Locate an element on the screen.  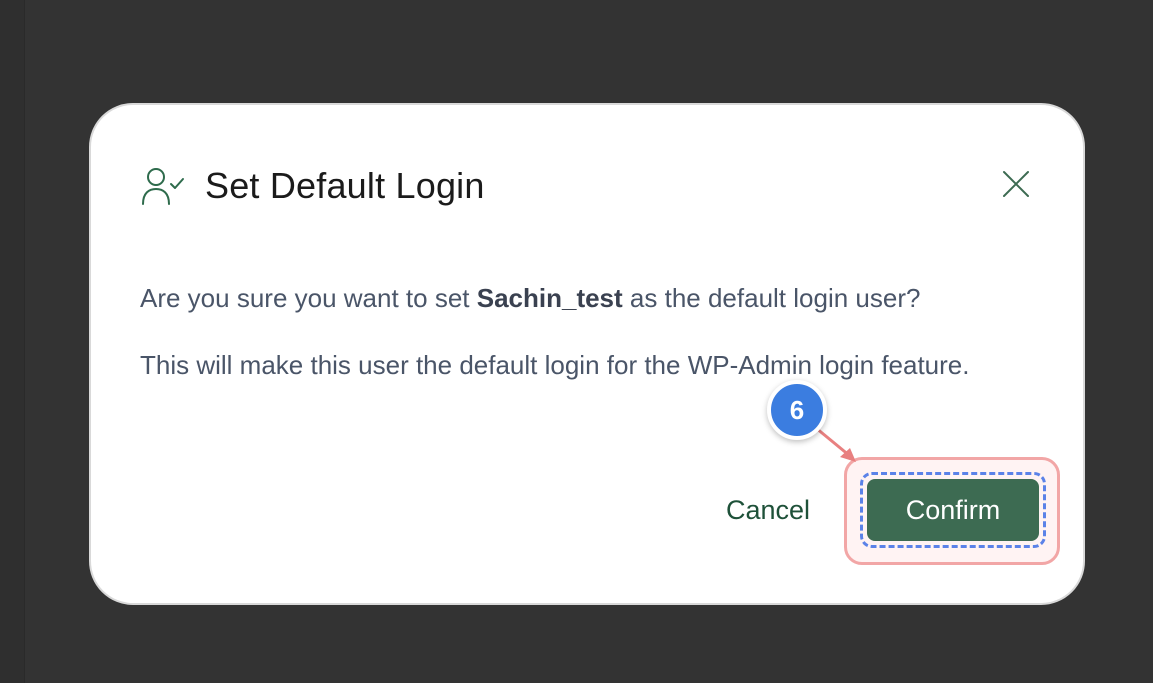
confirm-button: Confirm is located at coordinates (953, 510).